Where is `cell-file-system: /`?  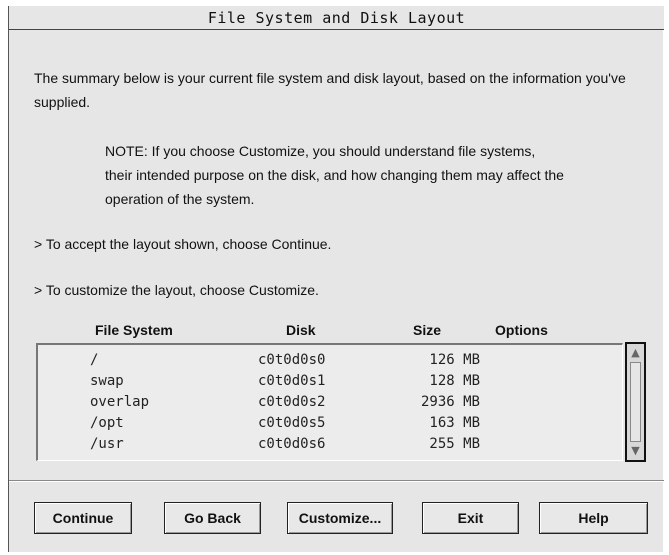
cell-file-system: / is located at coordinates (94, 360).